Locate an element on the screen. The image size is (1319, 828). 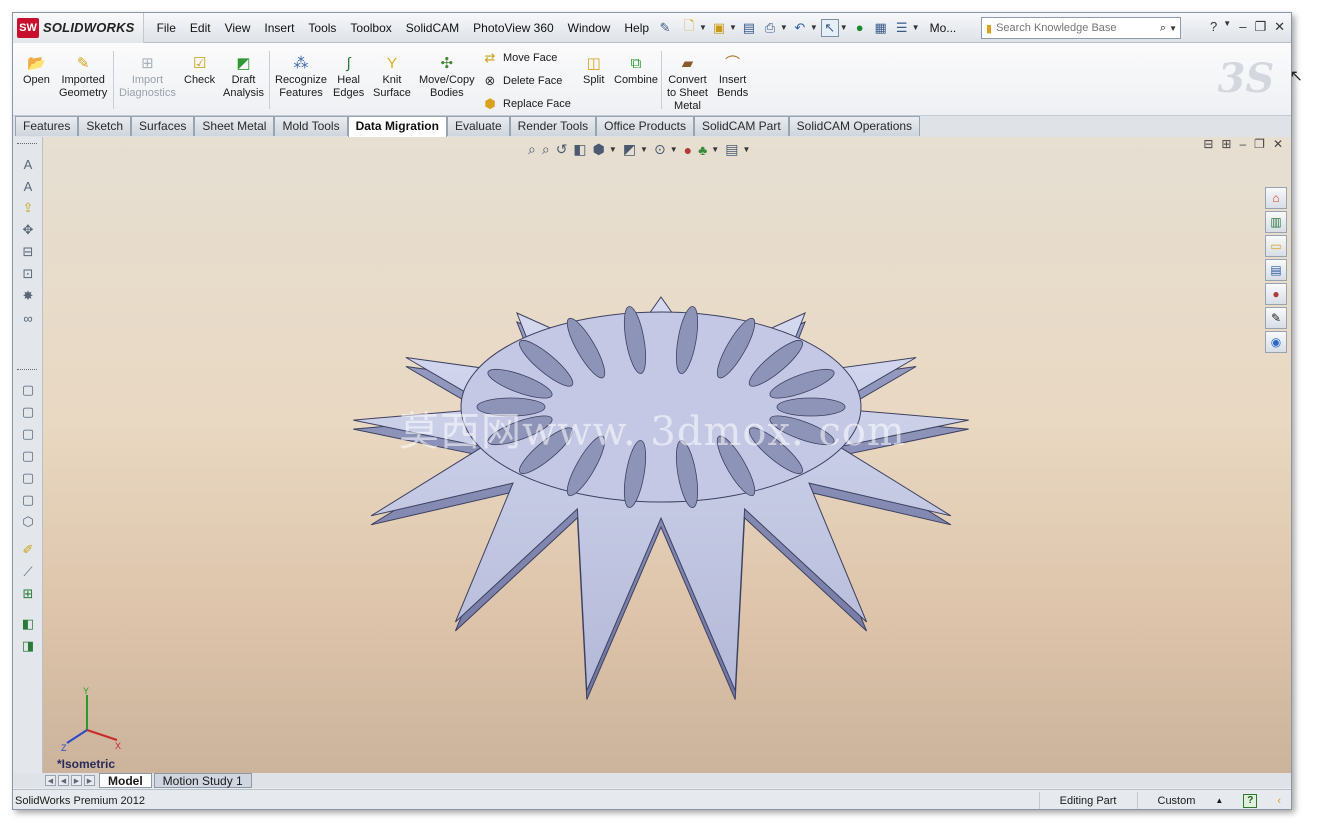
split-button: ◫ Split is located at coordinates (593, 70).